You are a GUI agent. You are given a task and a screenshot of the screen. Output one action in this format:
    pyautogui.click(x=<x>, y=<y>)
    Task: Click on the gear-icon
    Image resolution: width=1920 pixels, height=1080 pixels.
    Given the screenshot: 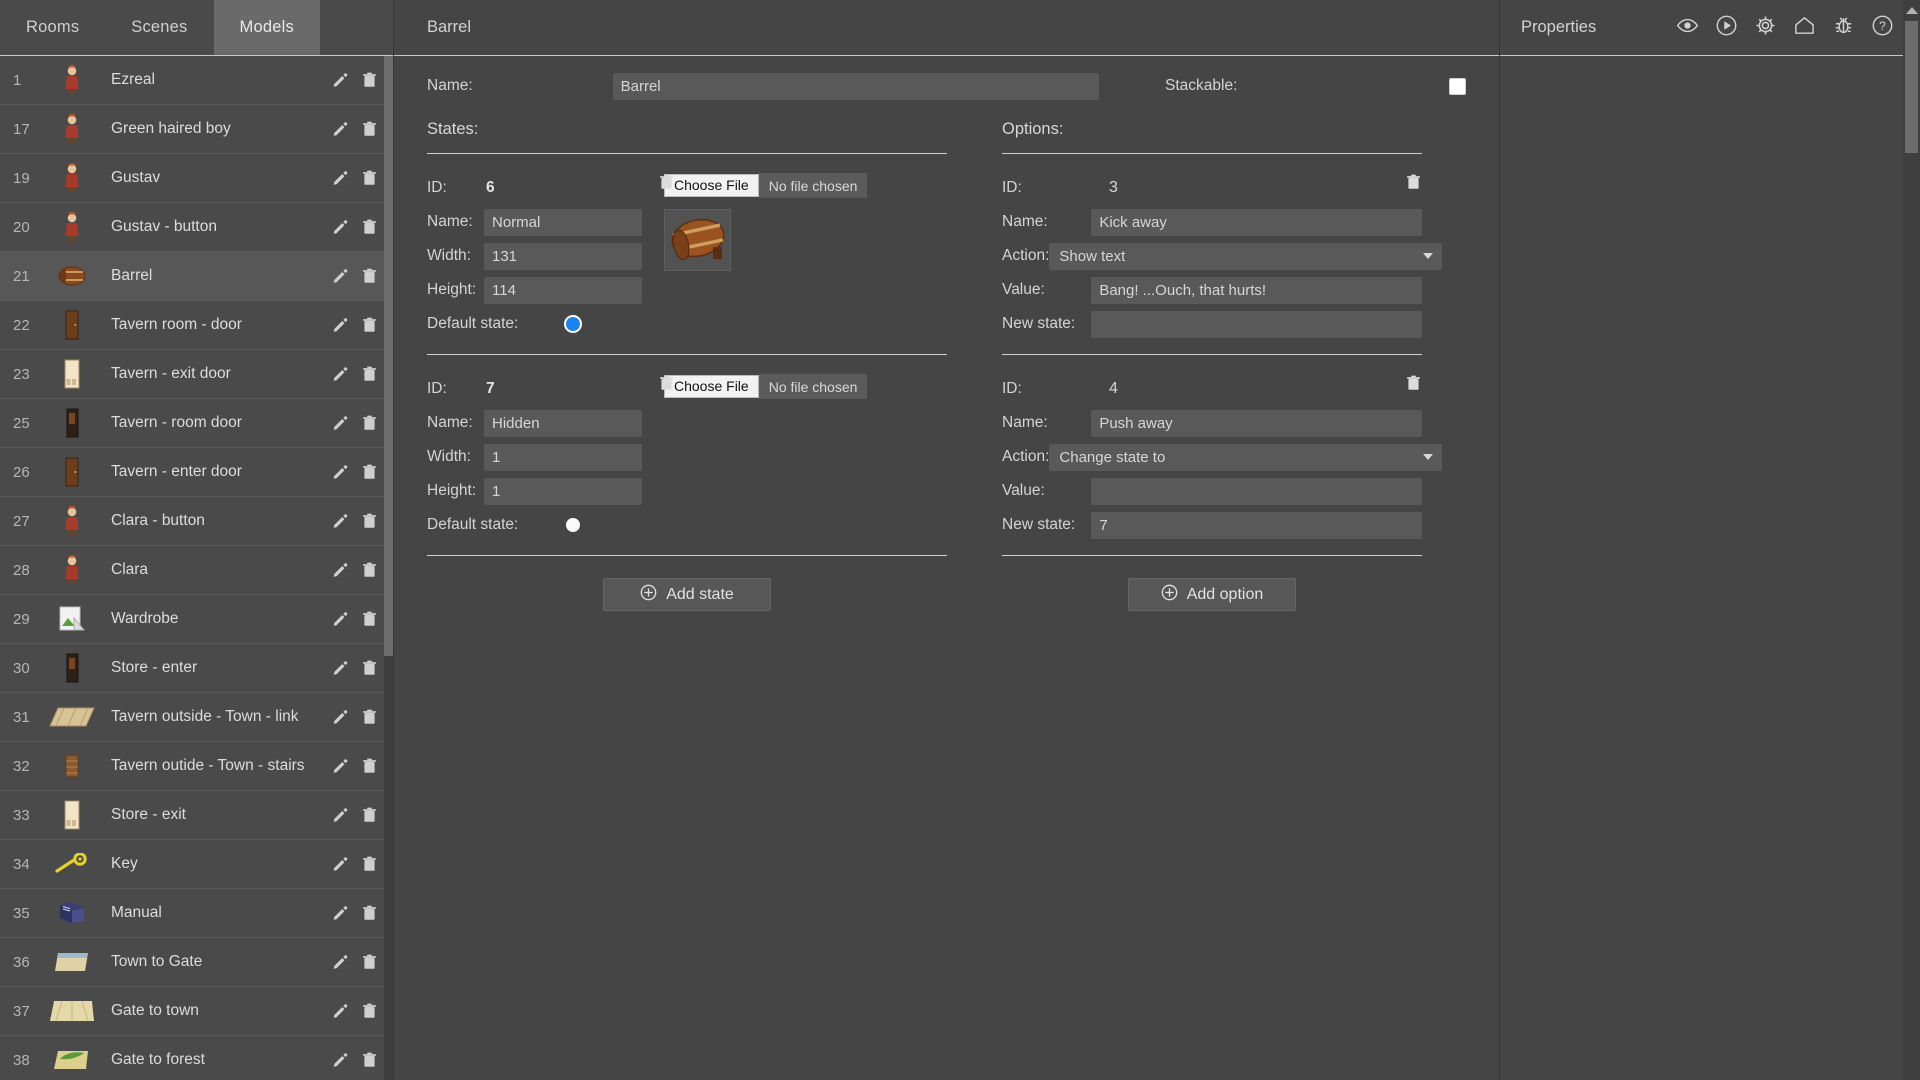 What is the action you would take?
    pyautogui.click(x=1765, y=28)
    